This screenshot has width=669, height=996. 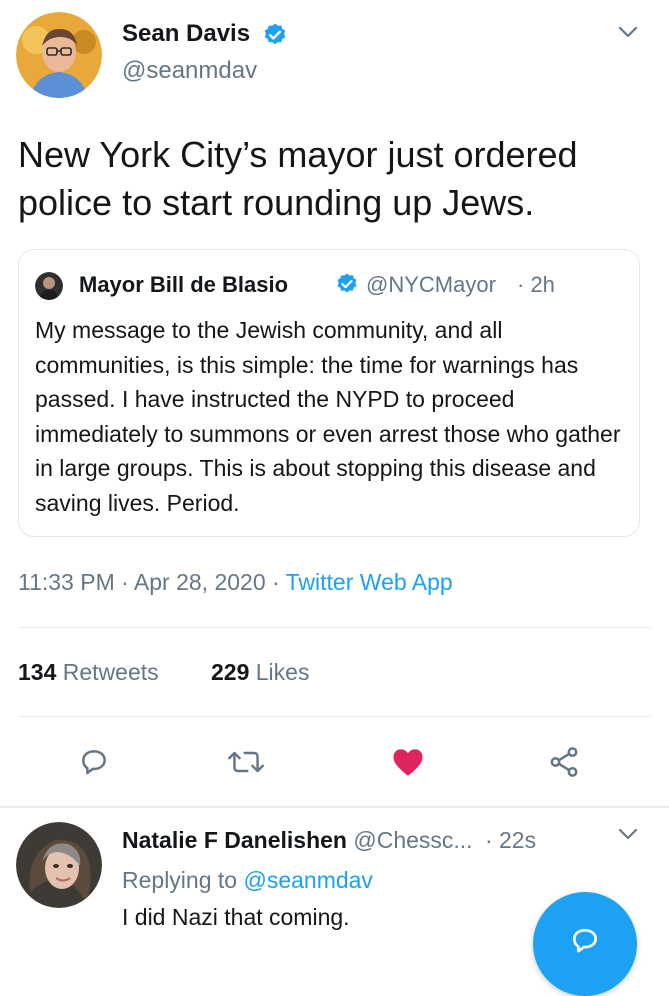 What do you see at coordinates (369, 582) in the screenshot?
I see `tweet-source-link: Twitter Web App` at bounding box center [369, 582].